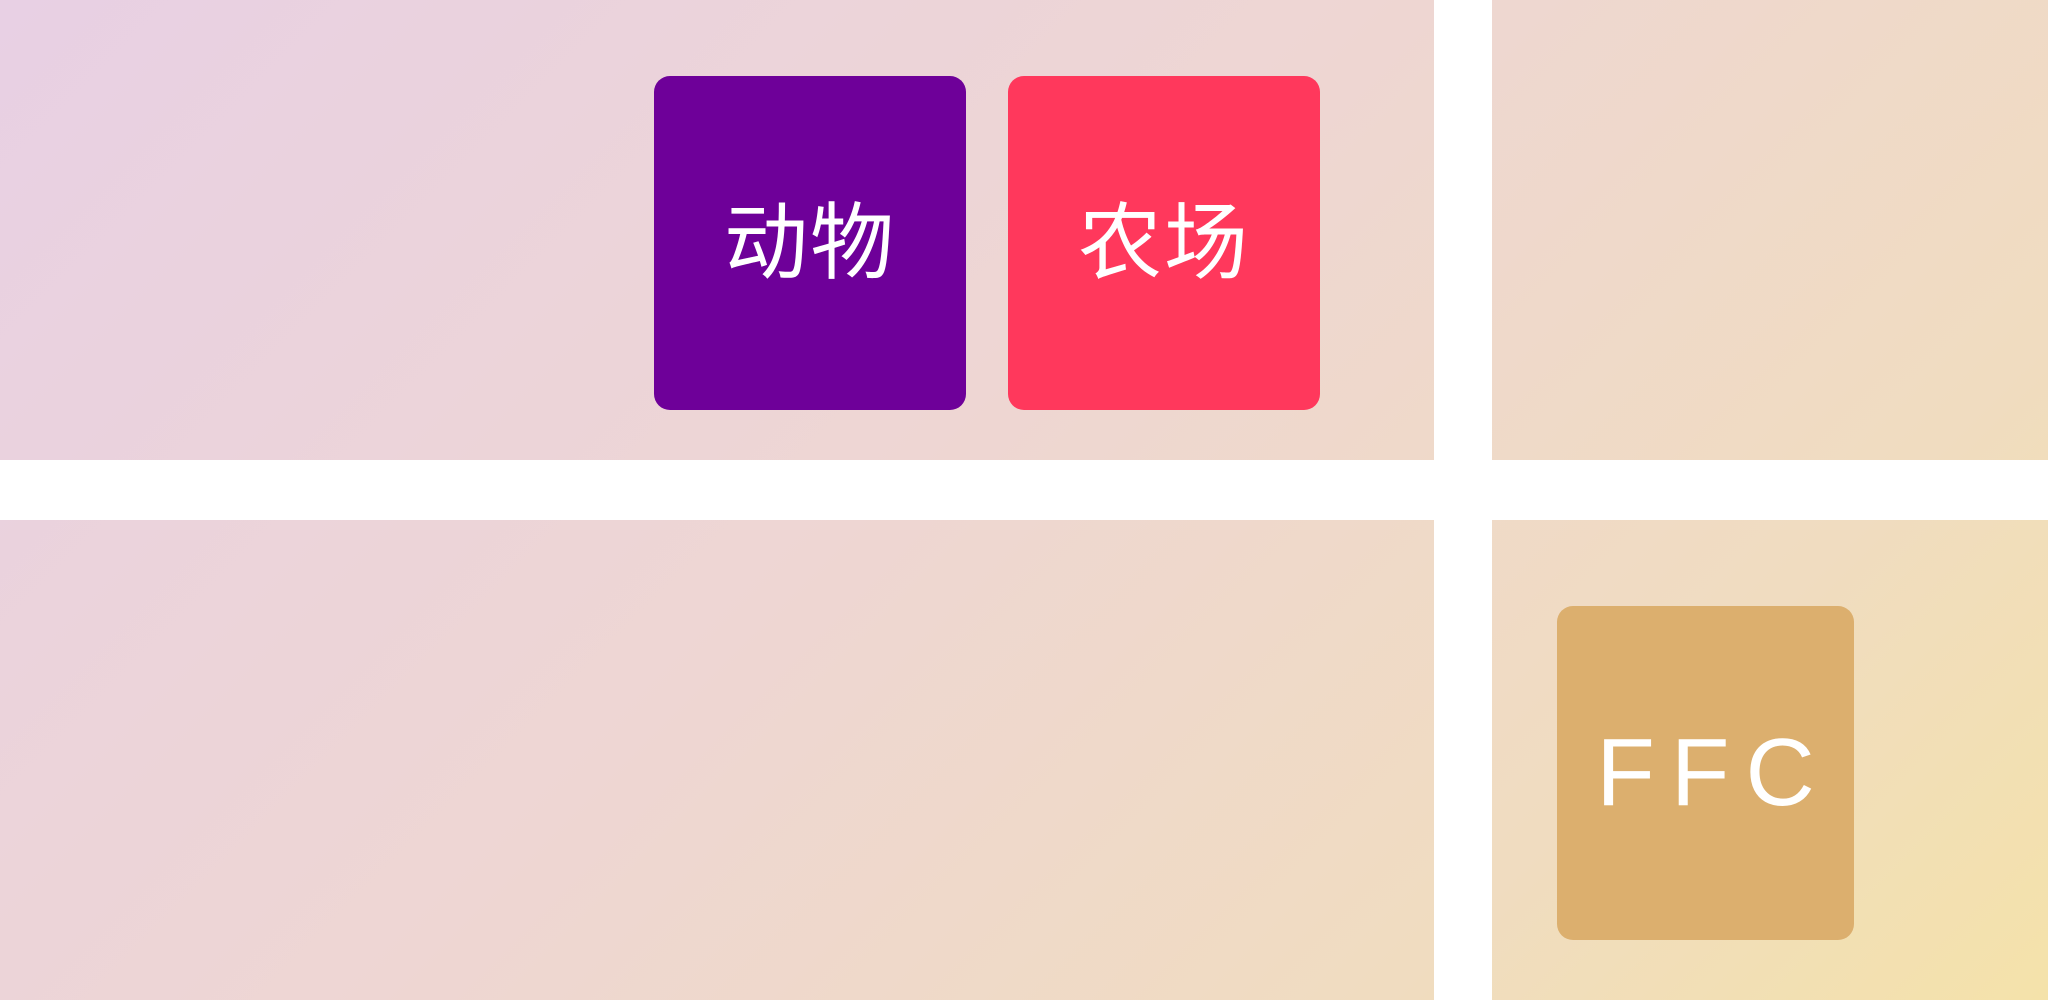 The image size is (2048, 1000). I want to click on animal-tile-button: 动物, so click(810, 243).